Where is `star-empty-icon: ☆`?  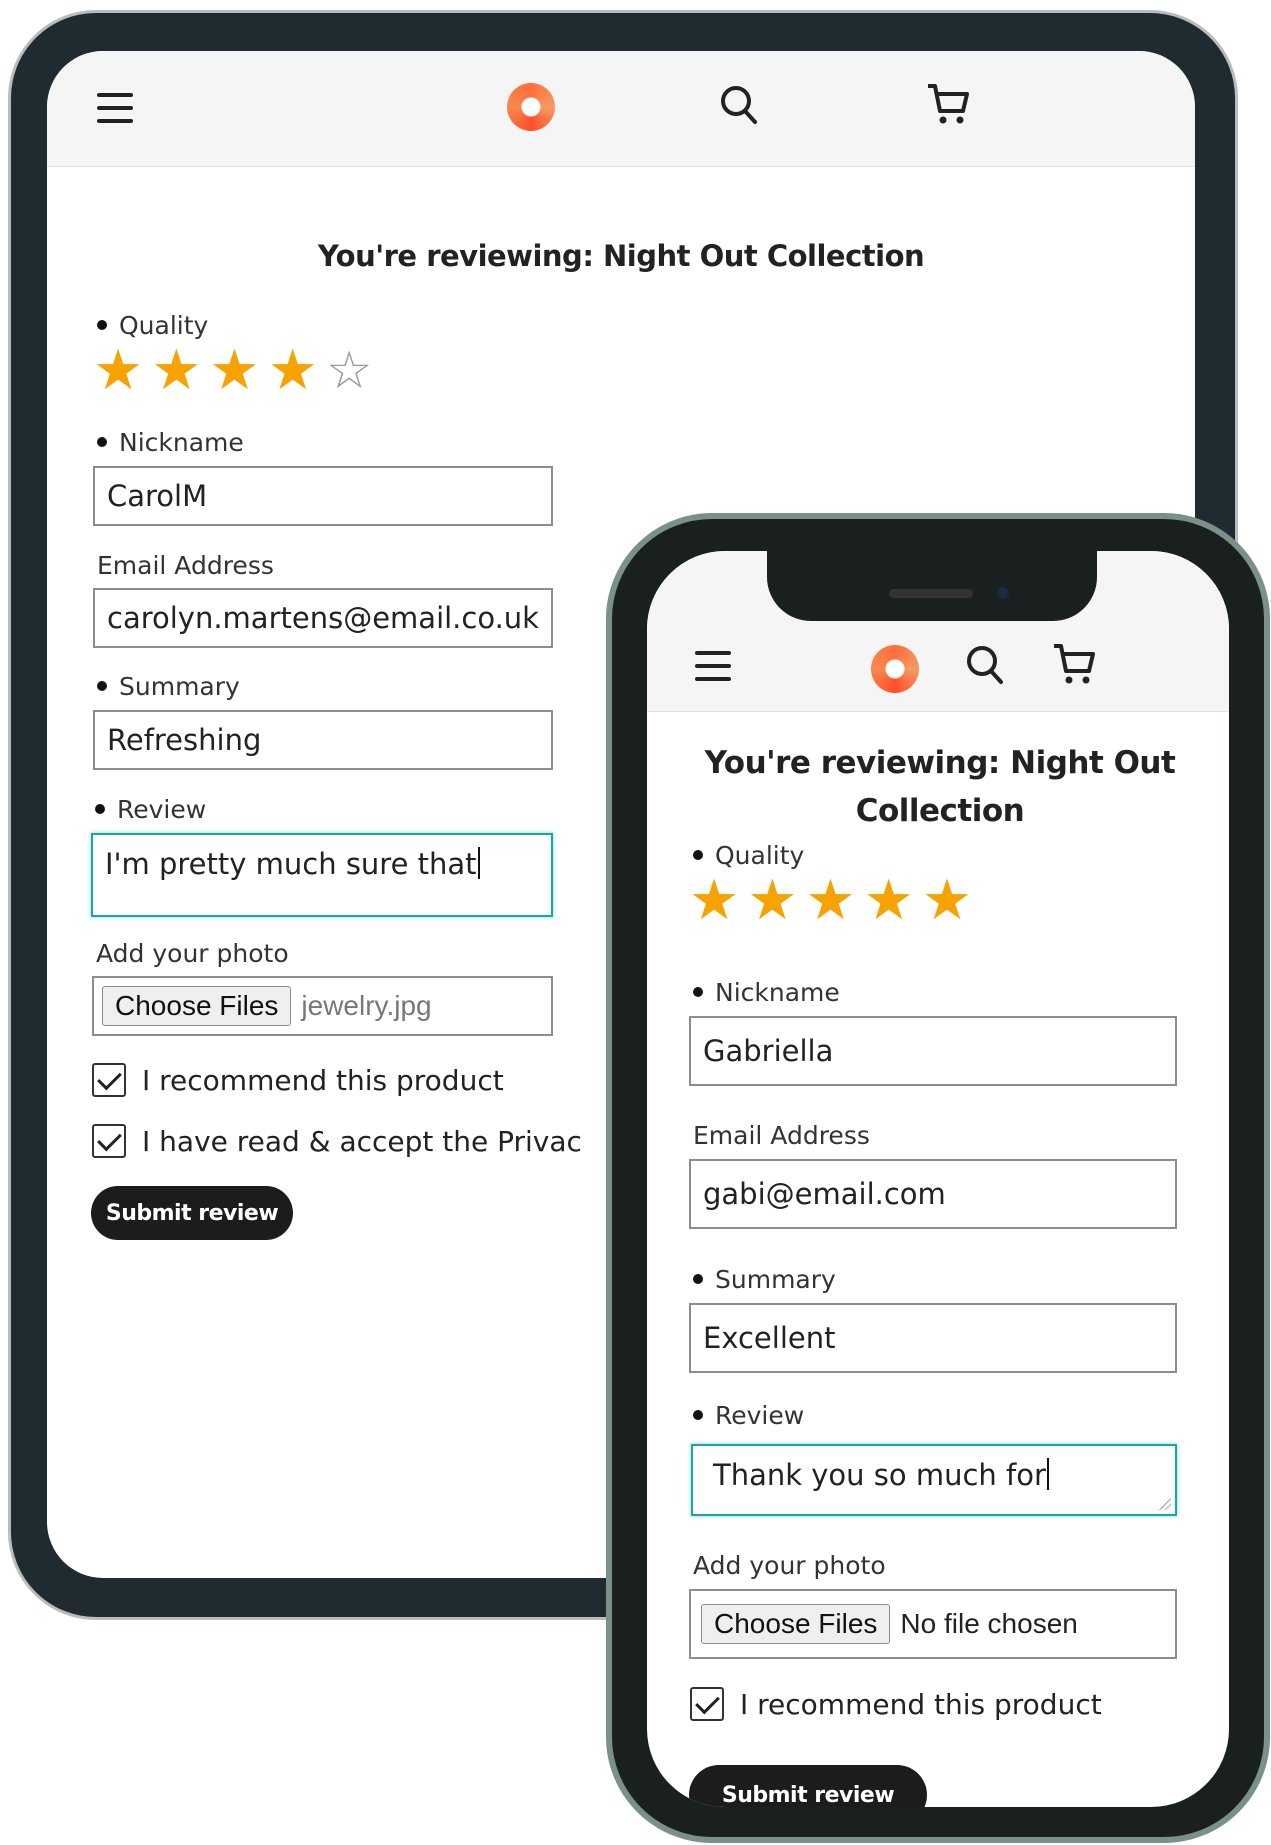 star-empty-icon: ☆ is located at coordinates (349, 371).